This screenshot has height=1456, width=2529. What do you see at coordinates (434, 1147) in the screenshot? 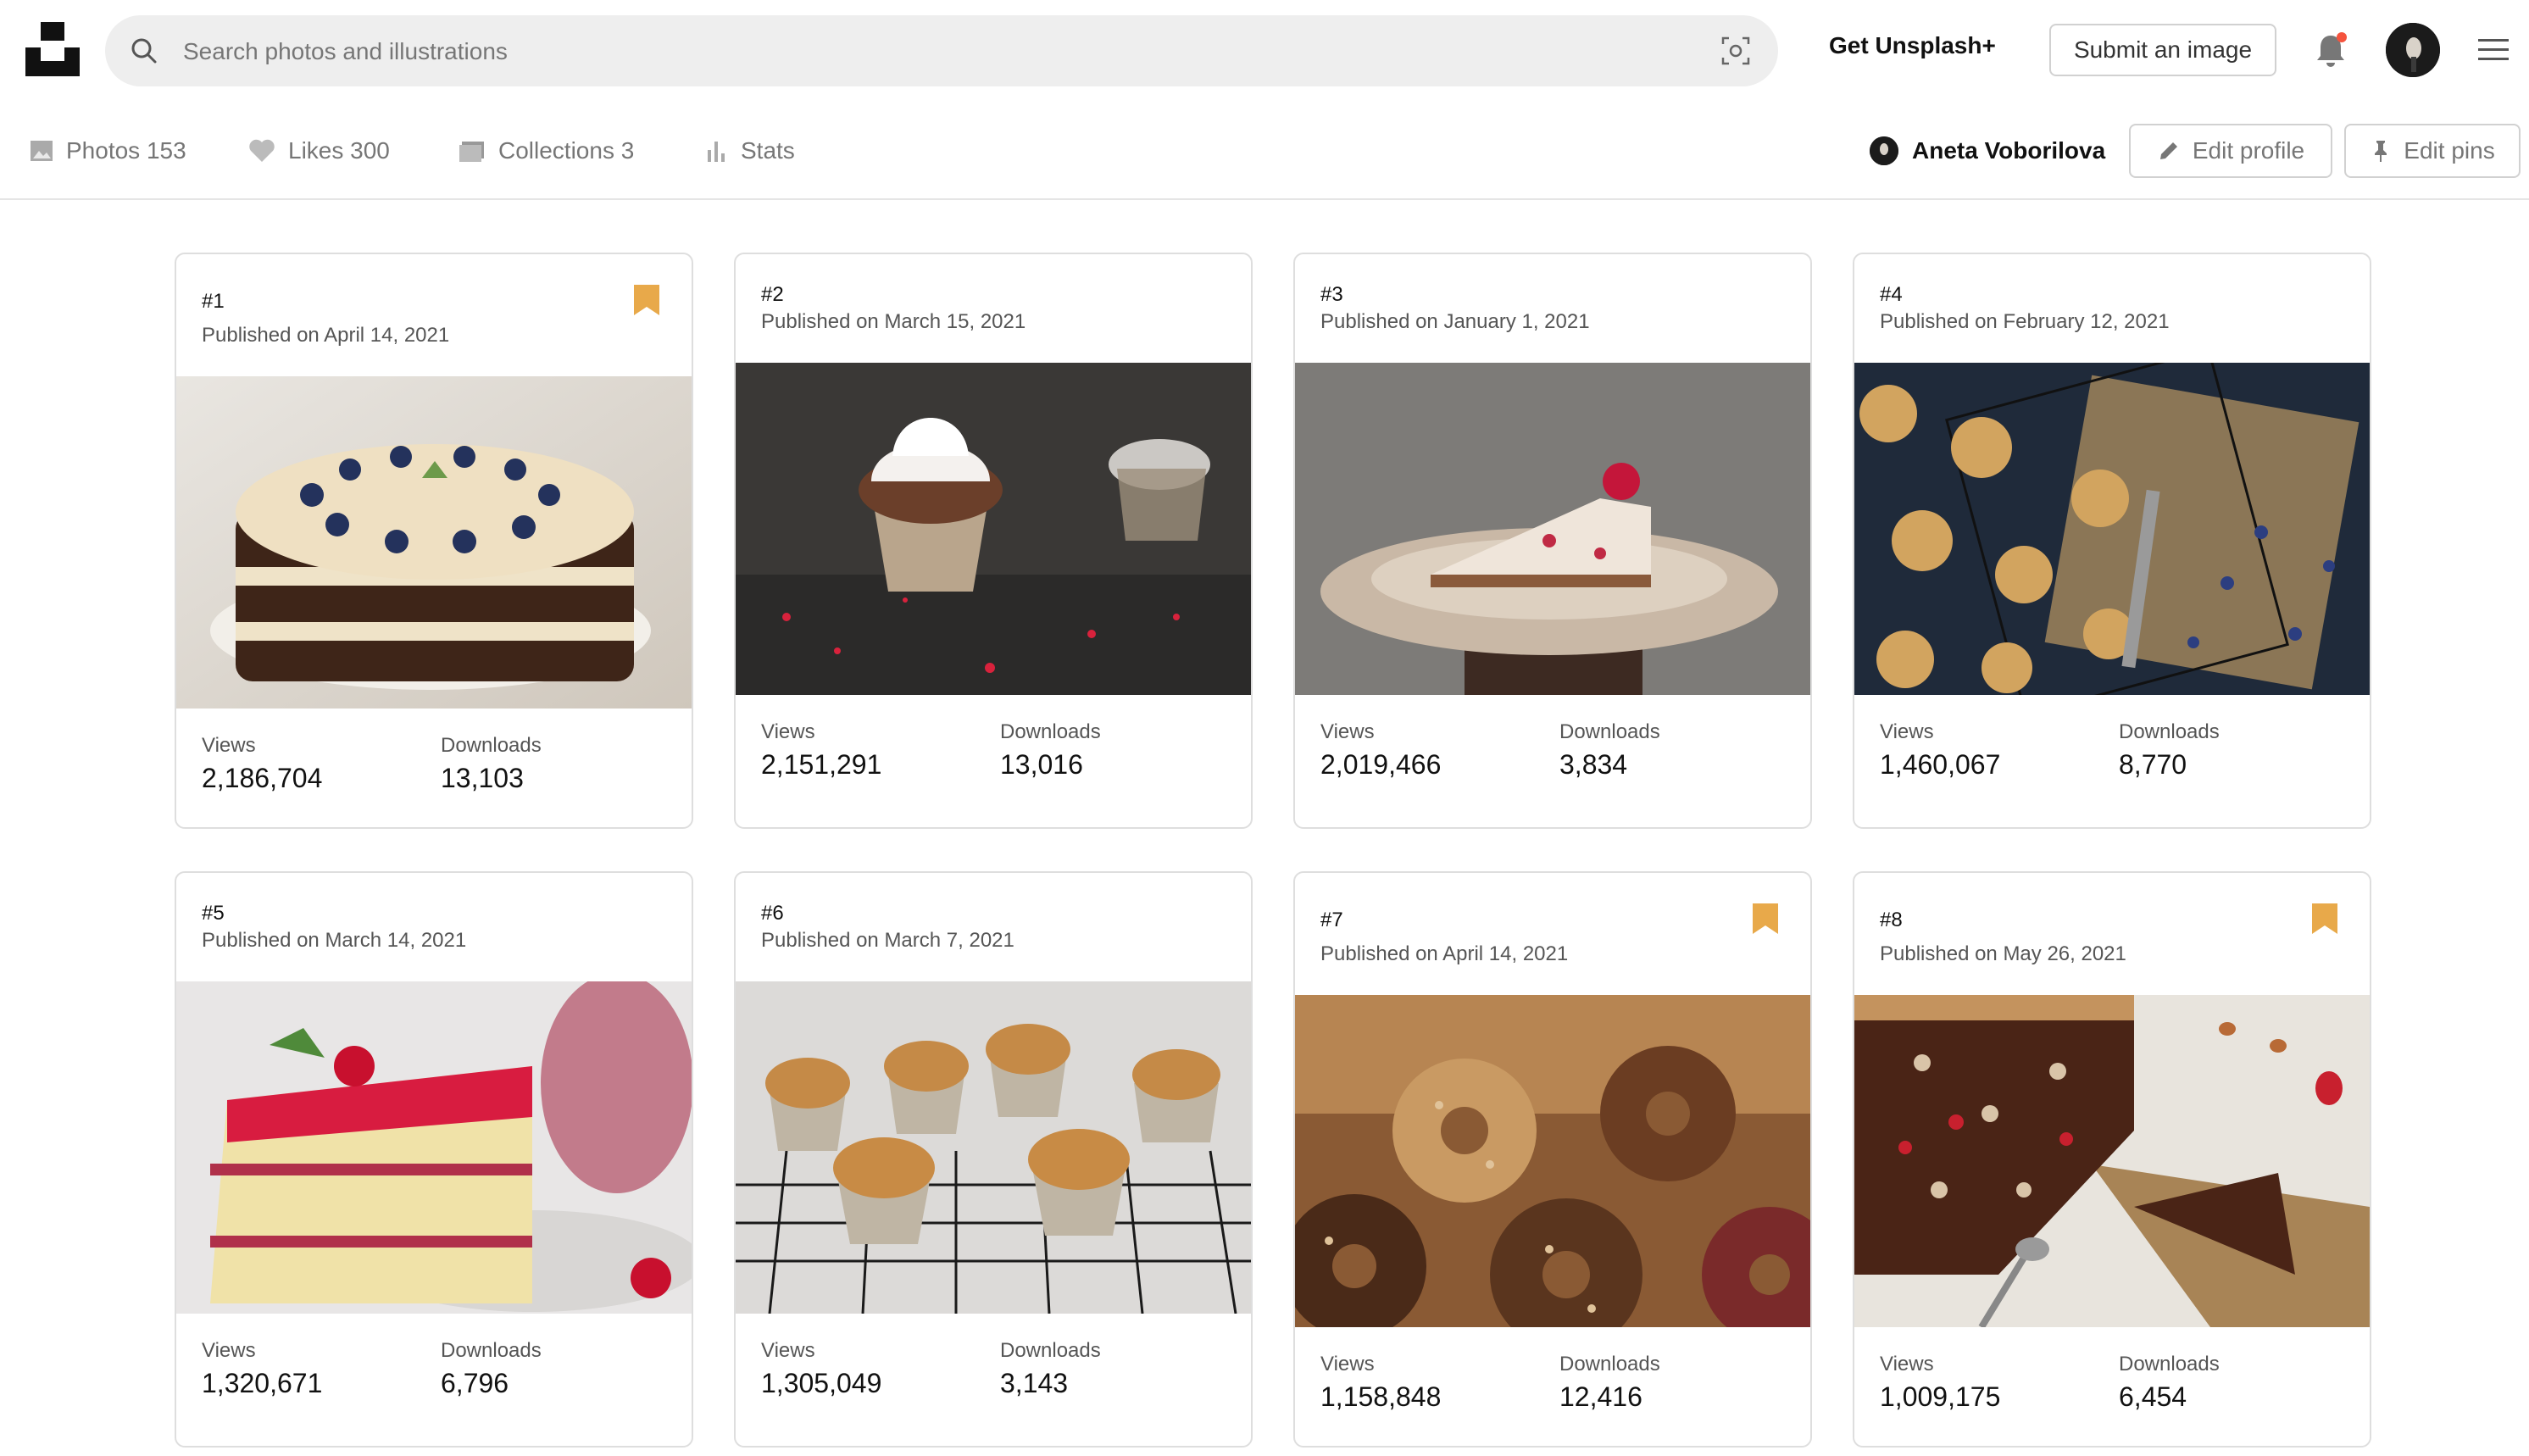
I see `photo-raspberry-cake` at bounding box center [434, 1147].